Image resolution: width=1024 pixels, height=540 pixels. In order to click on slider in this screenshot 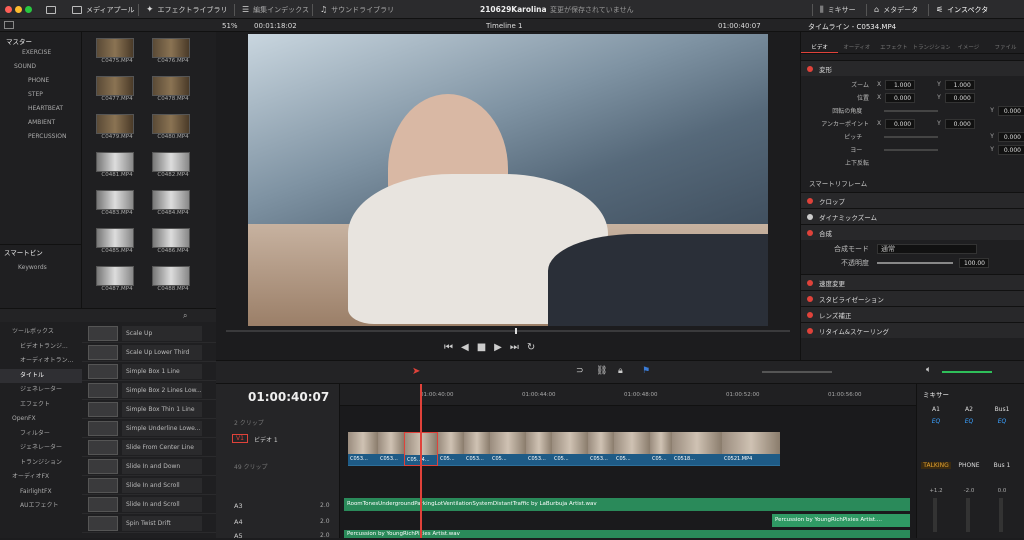, I will do `click(911, 137)`.